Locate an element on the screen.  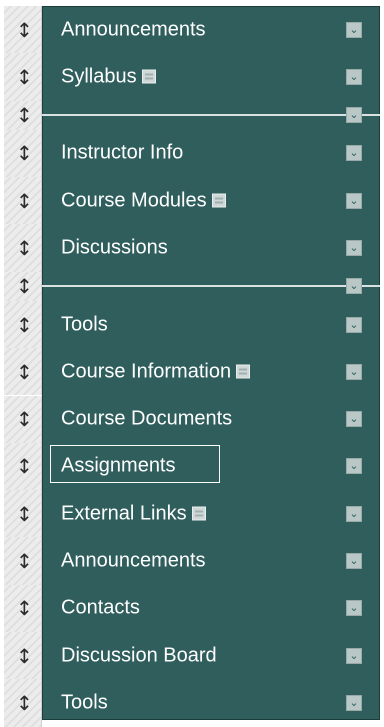
menu-item: ↕ Course Documents ⌄ is located at coordinates (192, 419).